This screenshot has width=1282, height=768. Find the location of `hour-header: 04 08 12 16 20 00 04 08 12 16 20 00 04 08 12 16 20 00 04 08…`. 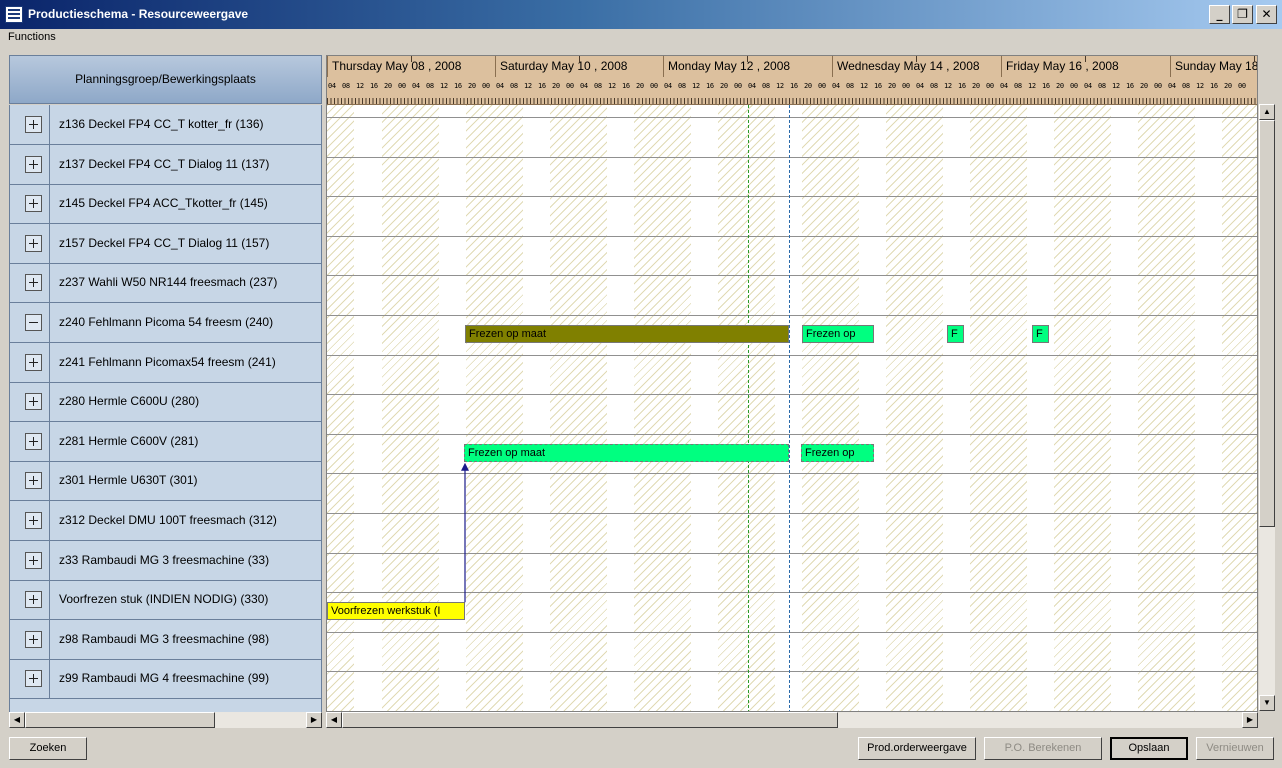

hour-header: 04 08 12 16 20 00 04 08 12 16 20 00 04 08 12 16 20 00 04 08… is located at coordinates (792, 91).